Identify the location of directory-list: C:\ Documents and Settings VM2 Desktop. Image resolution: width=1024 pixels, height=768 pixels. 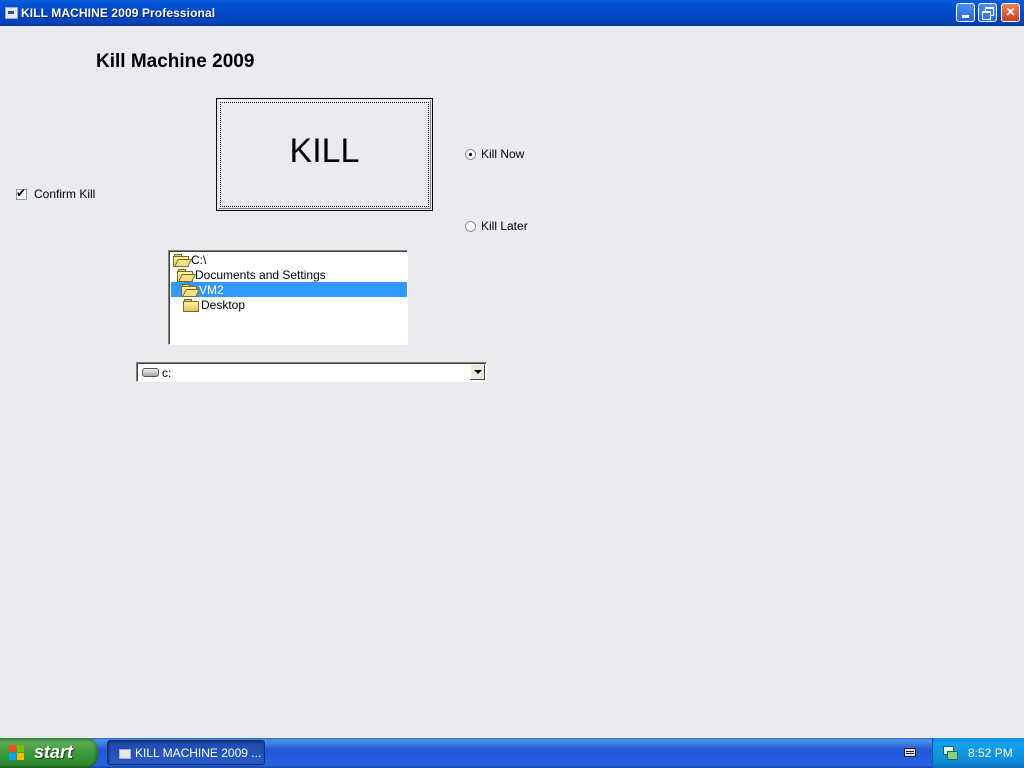
(288, 297).